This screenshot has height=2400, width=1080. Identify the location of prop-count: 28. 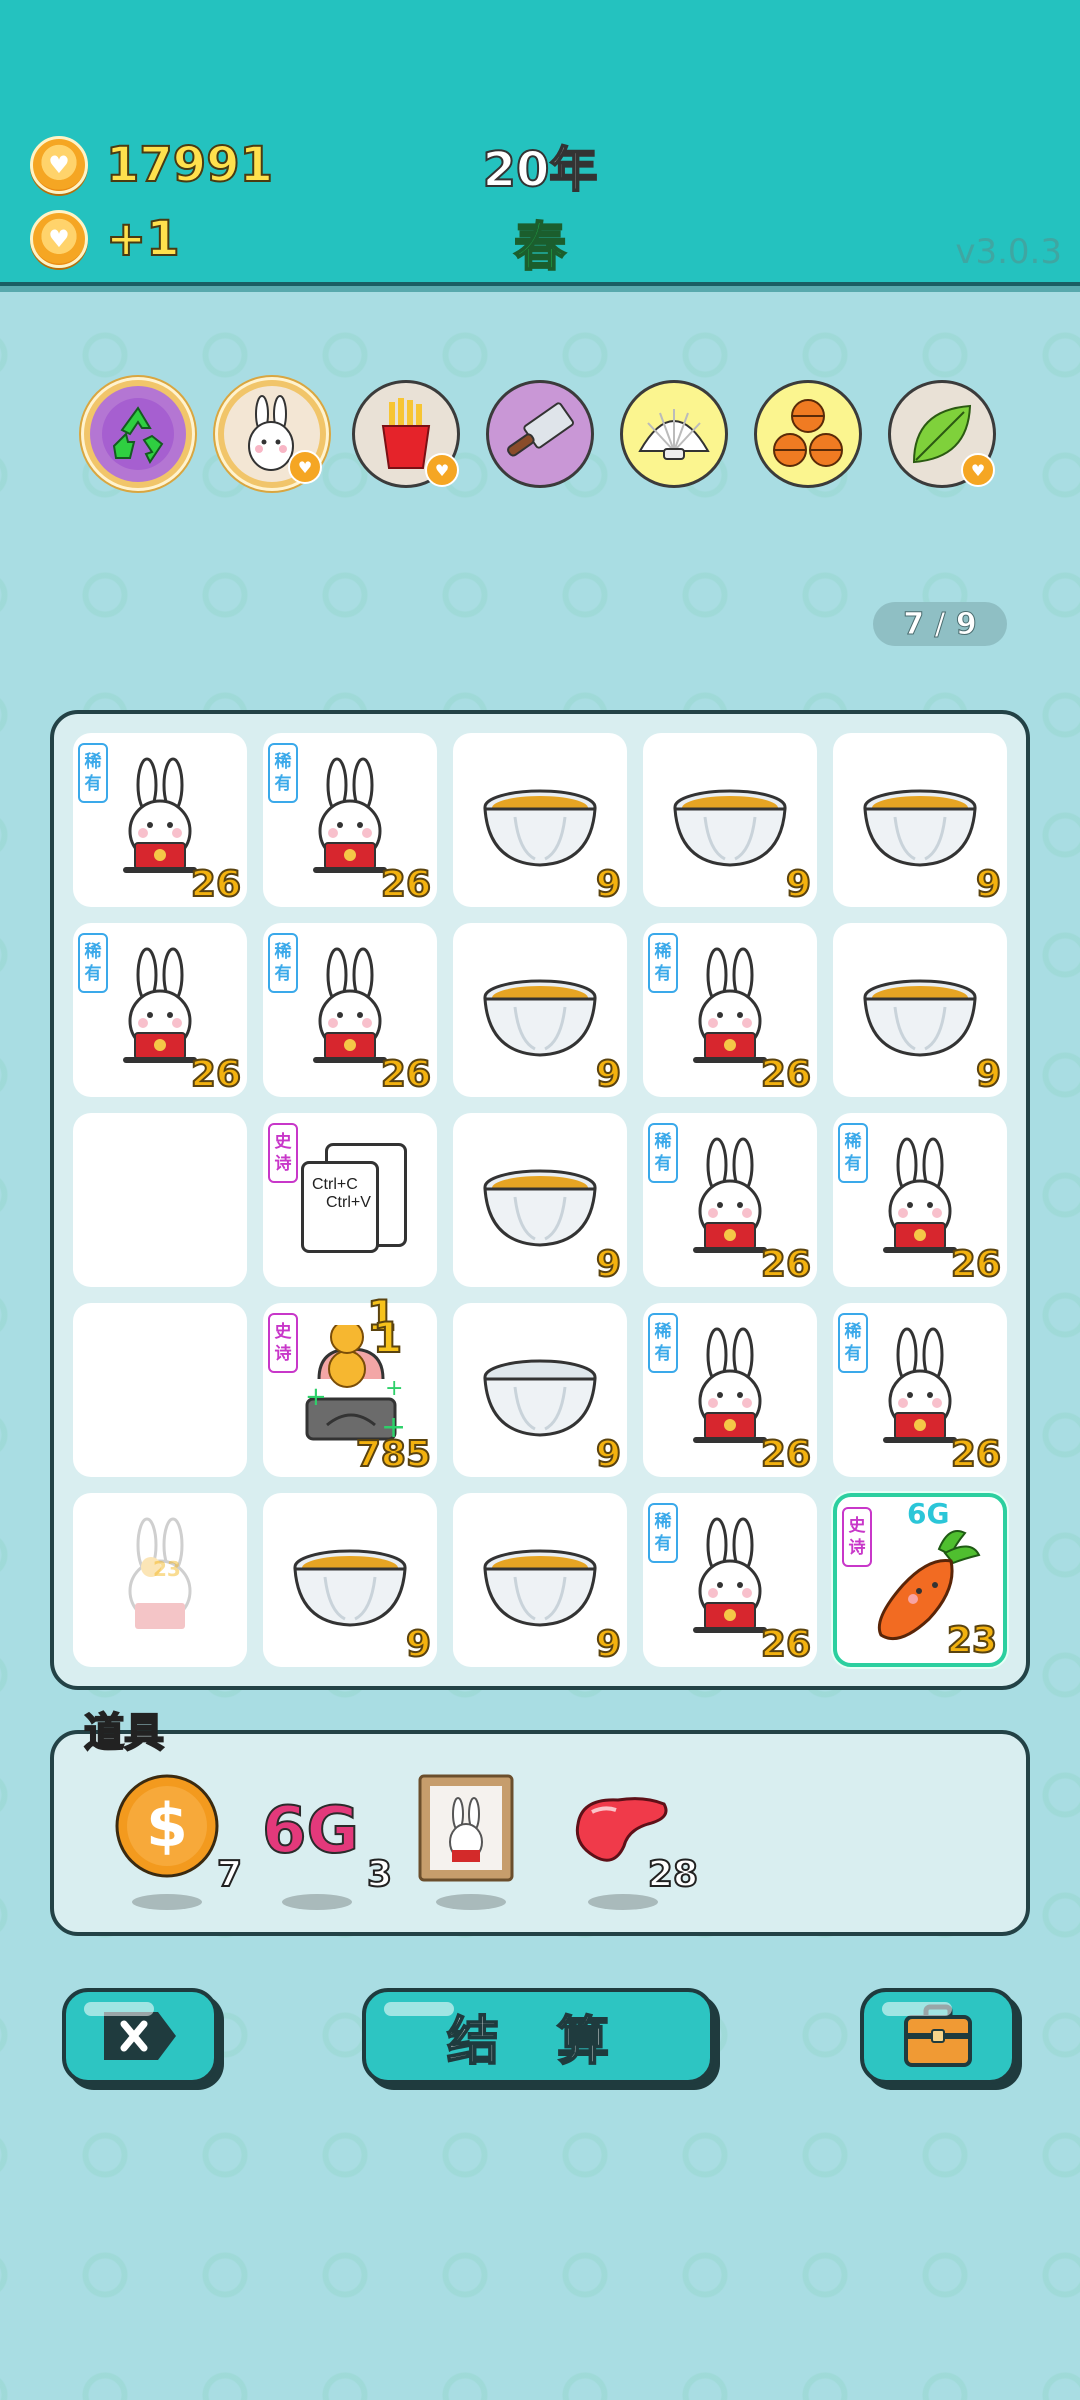
(673, 1874).